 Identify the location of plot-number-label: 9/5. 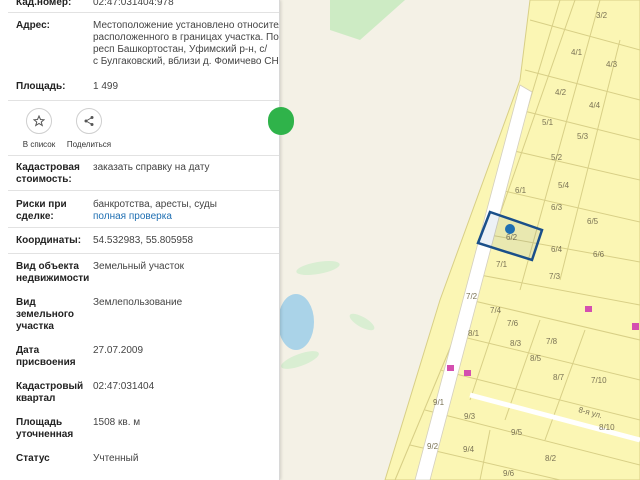
(517, 432).